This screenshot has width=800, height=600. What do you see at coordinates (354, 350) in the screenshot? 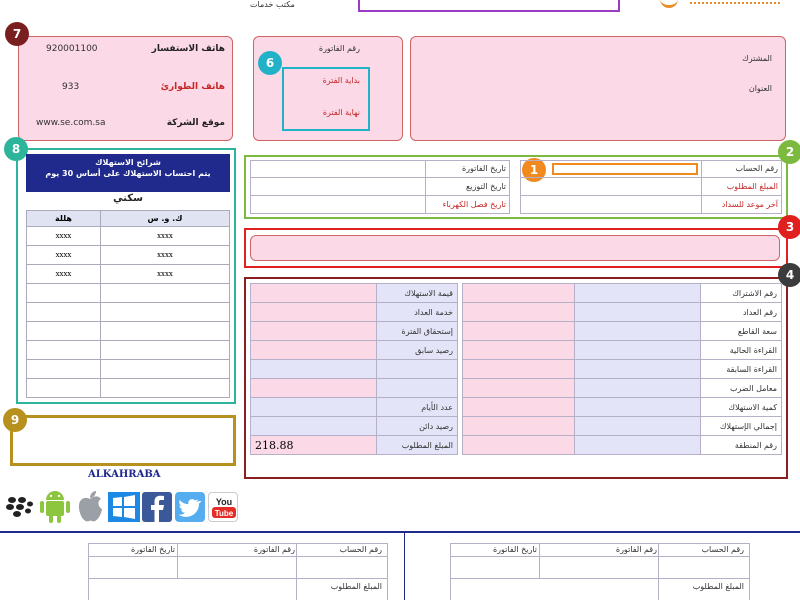
I see `details-left-row: رصيد سابق` at bounding box center [354, 350].